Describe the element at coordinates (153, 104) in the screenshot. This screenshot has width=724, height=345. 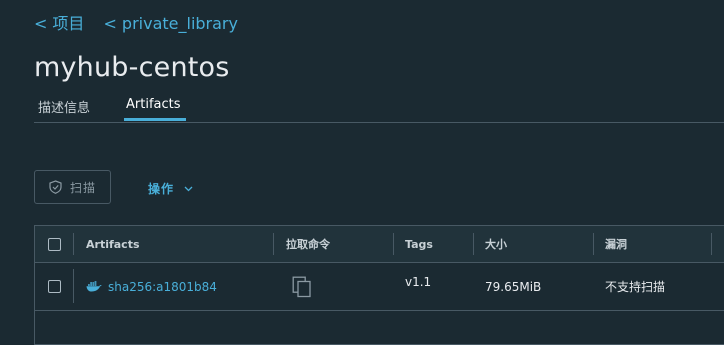
I see `tab-artifacts: Artifacts` at that location.